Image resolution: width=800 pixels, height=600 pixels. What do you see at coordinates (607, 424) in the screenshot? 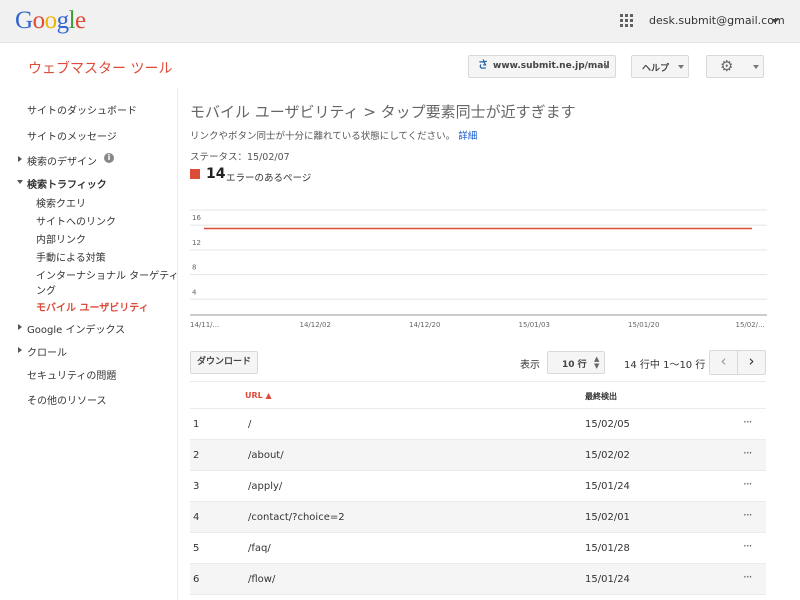
I see `row-date: 15/02/05` at bounding box center [607, 424].